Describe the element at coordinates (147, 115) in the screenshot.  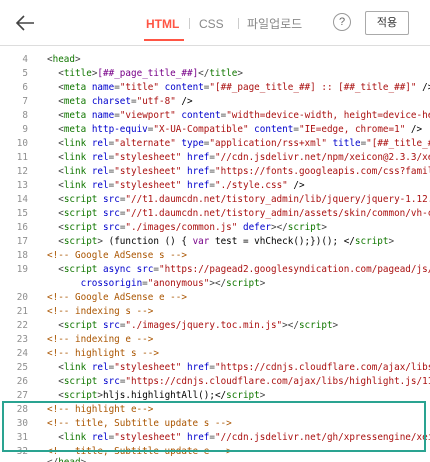
I see `code-token: "viewport"` at that location.